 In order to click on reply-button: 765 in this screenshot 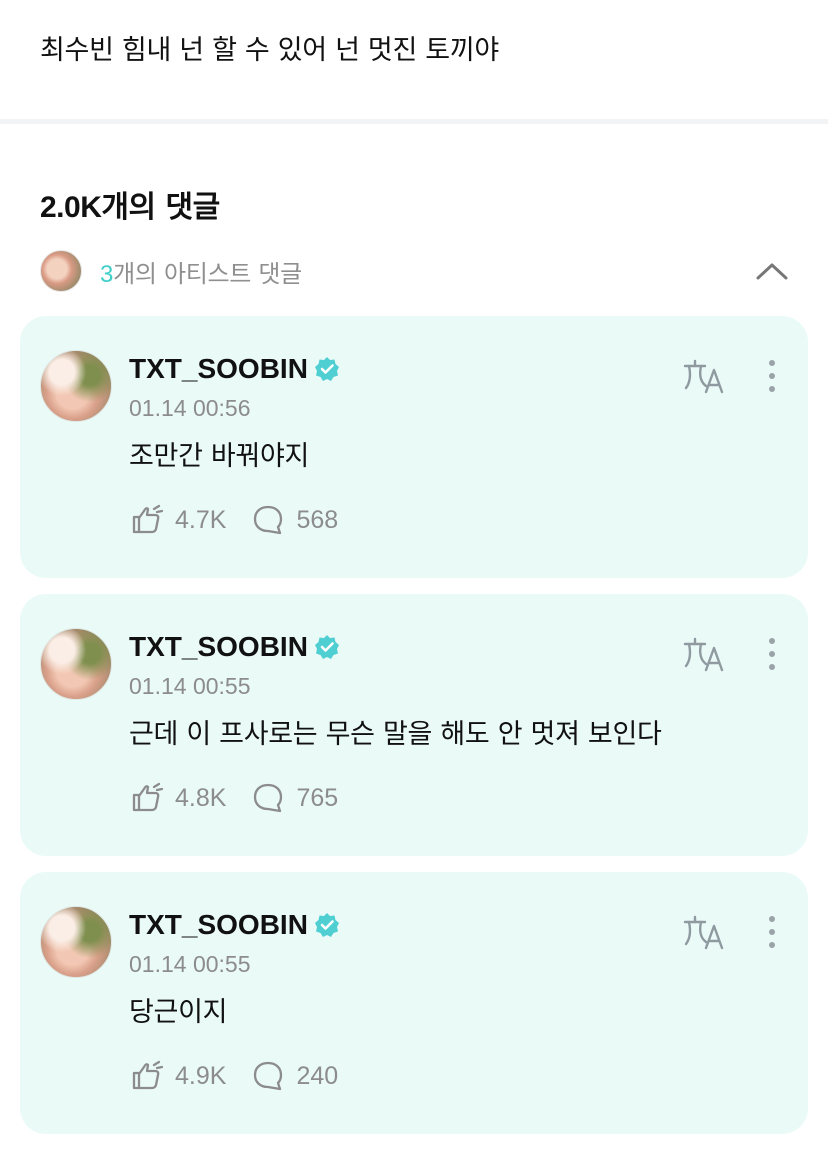, I will do `click(294, 798)`.